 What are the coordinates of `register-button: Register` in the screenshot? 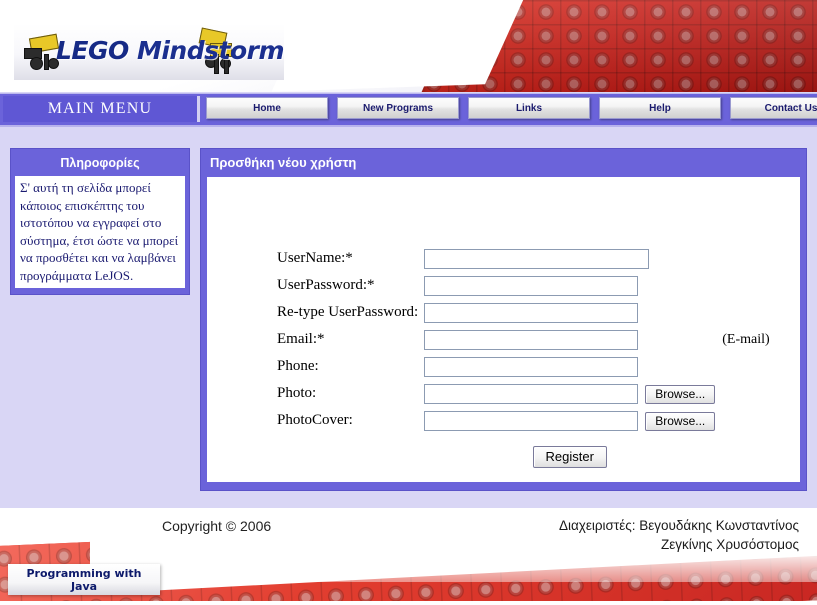 It's located at (569, 456).